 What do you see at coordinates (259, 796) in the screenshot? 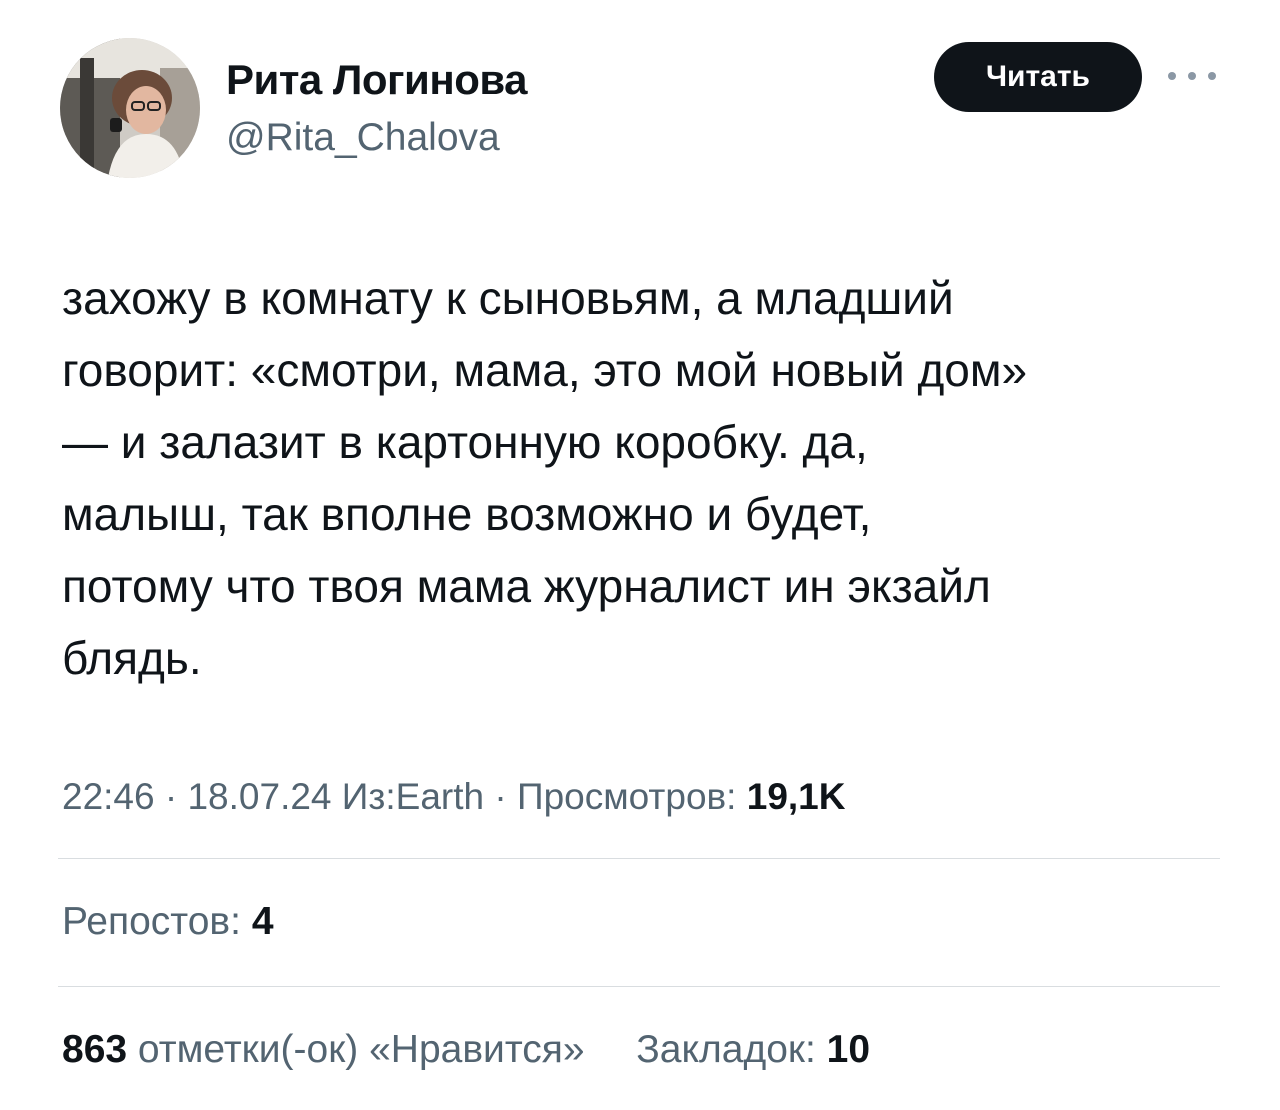
I see `tweet-date: 18.07.24` at bounding box center [259, 796].